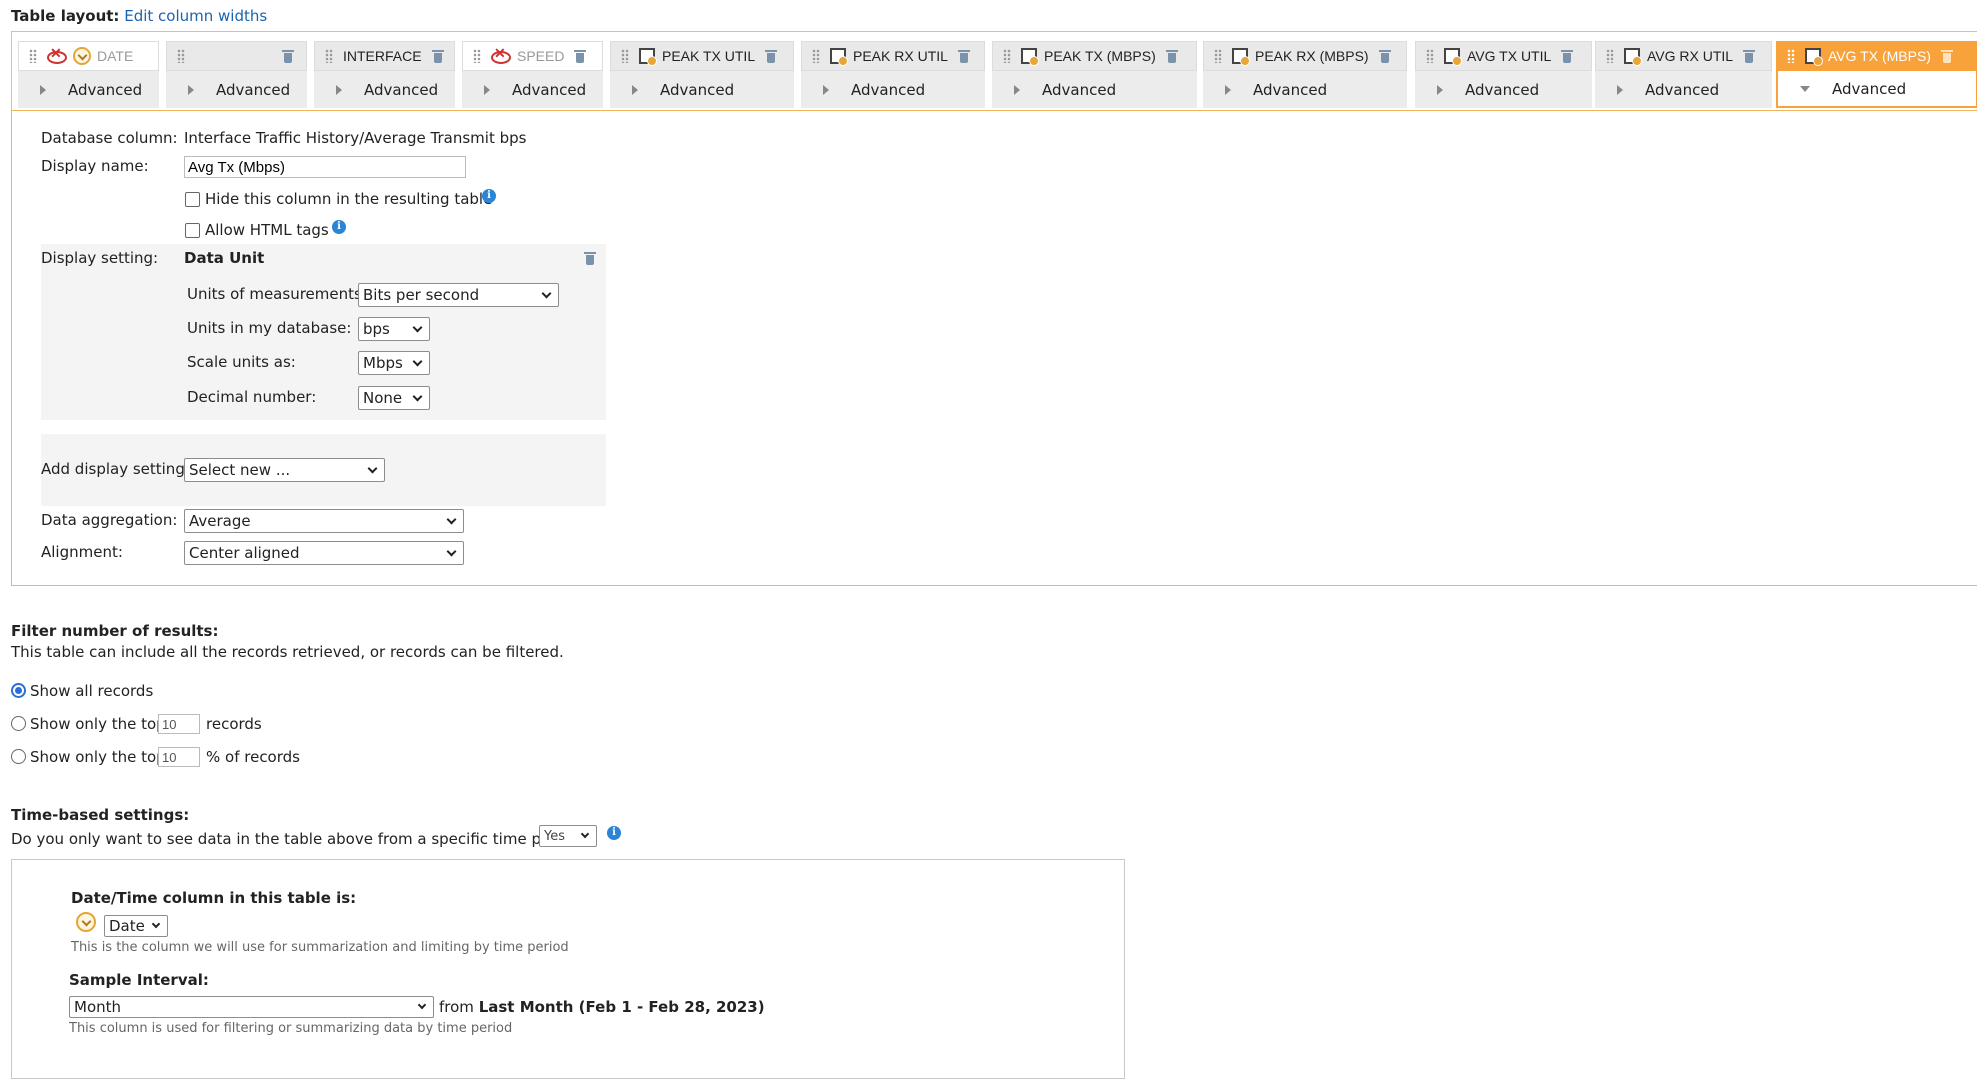  What do you see at coordinates (394, 329) in the screenshot?
I see `units-db-select: bps` at bounding box center [394, 329].